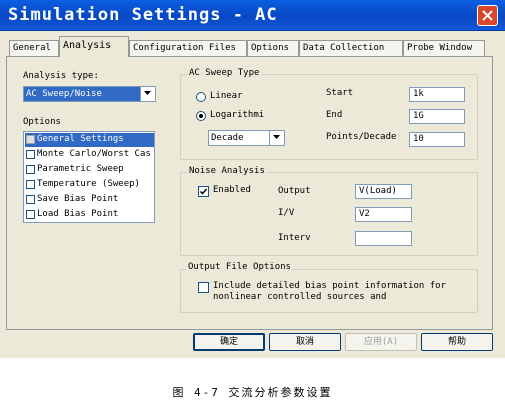  I want to click on logarithmic-label: Logarithmi, so click(237, 115).